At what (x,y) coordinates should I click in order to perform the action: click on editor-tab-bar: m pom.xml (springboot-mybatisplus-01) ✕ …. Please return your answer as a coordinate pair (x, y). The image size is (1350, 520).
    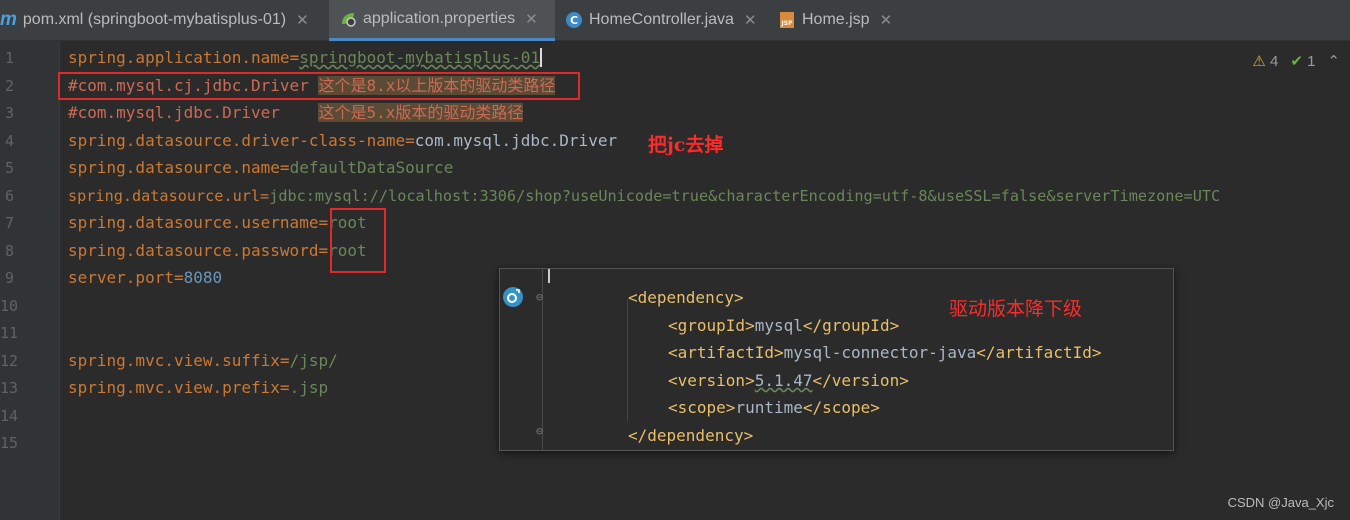
    Looking at the image, I should click on (675, 20).